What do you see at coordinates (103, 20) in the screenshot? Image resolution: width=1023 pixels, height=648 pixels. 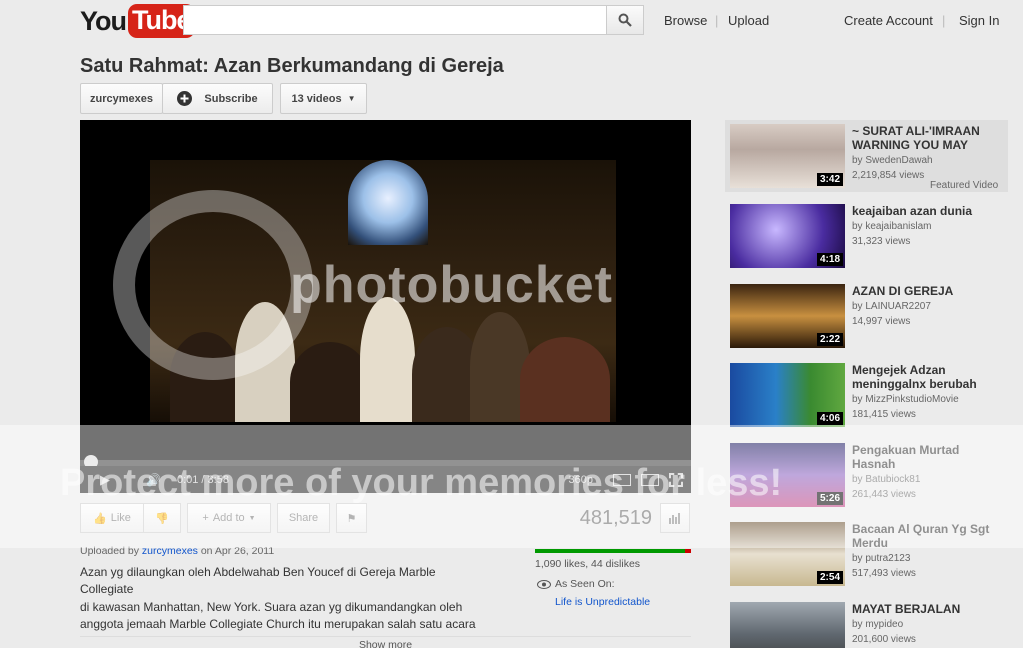 I see `logo-you-text: You` at bounding box center [103, 20].